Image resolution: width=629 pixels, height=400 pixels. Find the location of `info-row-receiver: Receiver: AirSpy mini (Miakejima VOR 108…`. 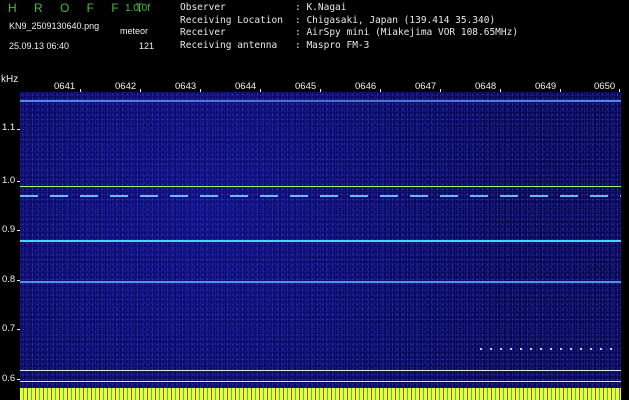

info-row-receiver: Receiver: AirSpy mini (Miakejima VOR 108… is located at coordinates (349, 32).